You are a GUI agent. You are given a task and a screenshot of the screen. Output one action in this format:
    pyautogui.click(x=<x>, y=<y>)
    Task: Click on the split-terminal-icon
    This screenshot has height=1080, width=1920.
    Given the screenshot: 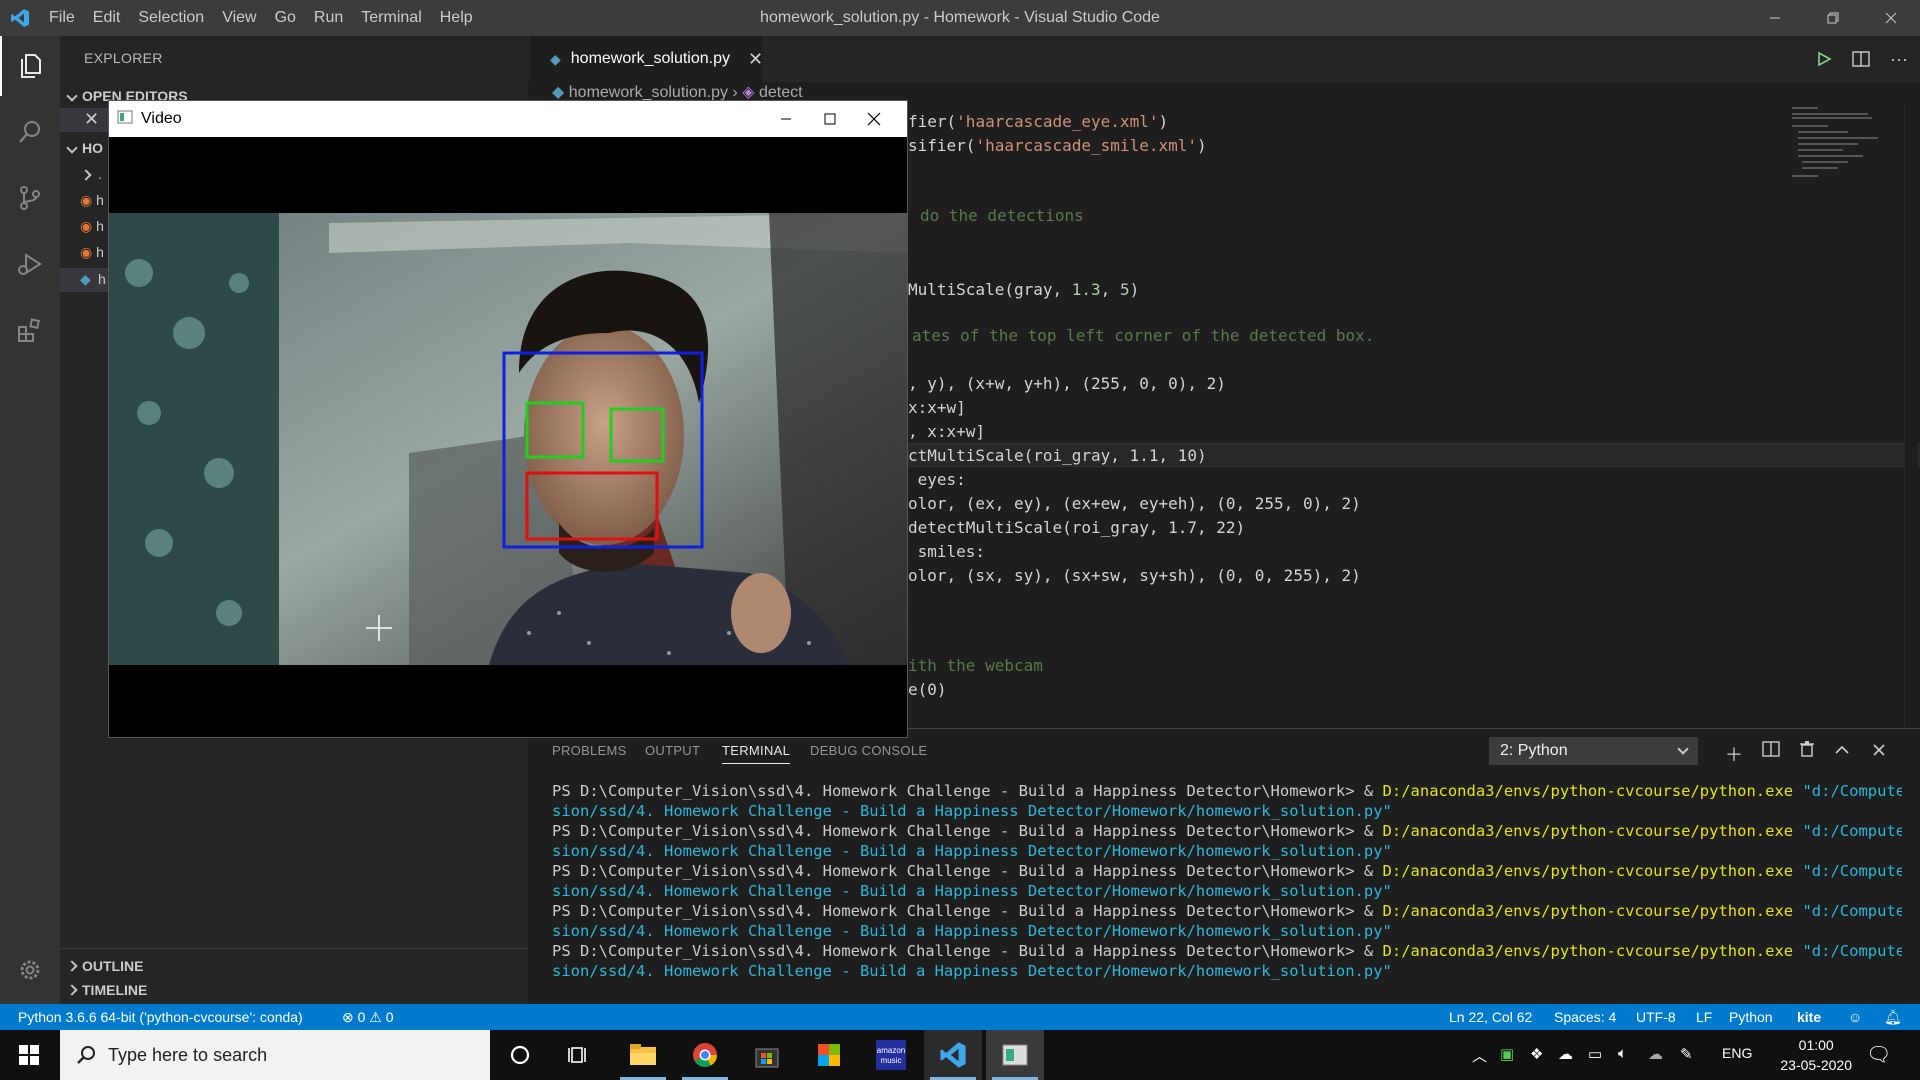 What is the action you would take?
    pyautogui.click(x=1771, y=751)
    